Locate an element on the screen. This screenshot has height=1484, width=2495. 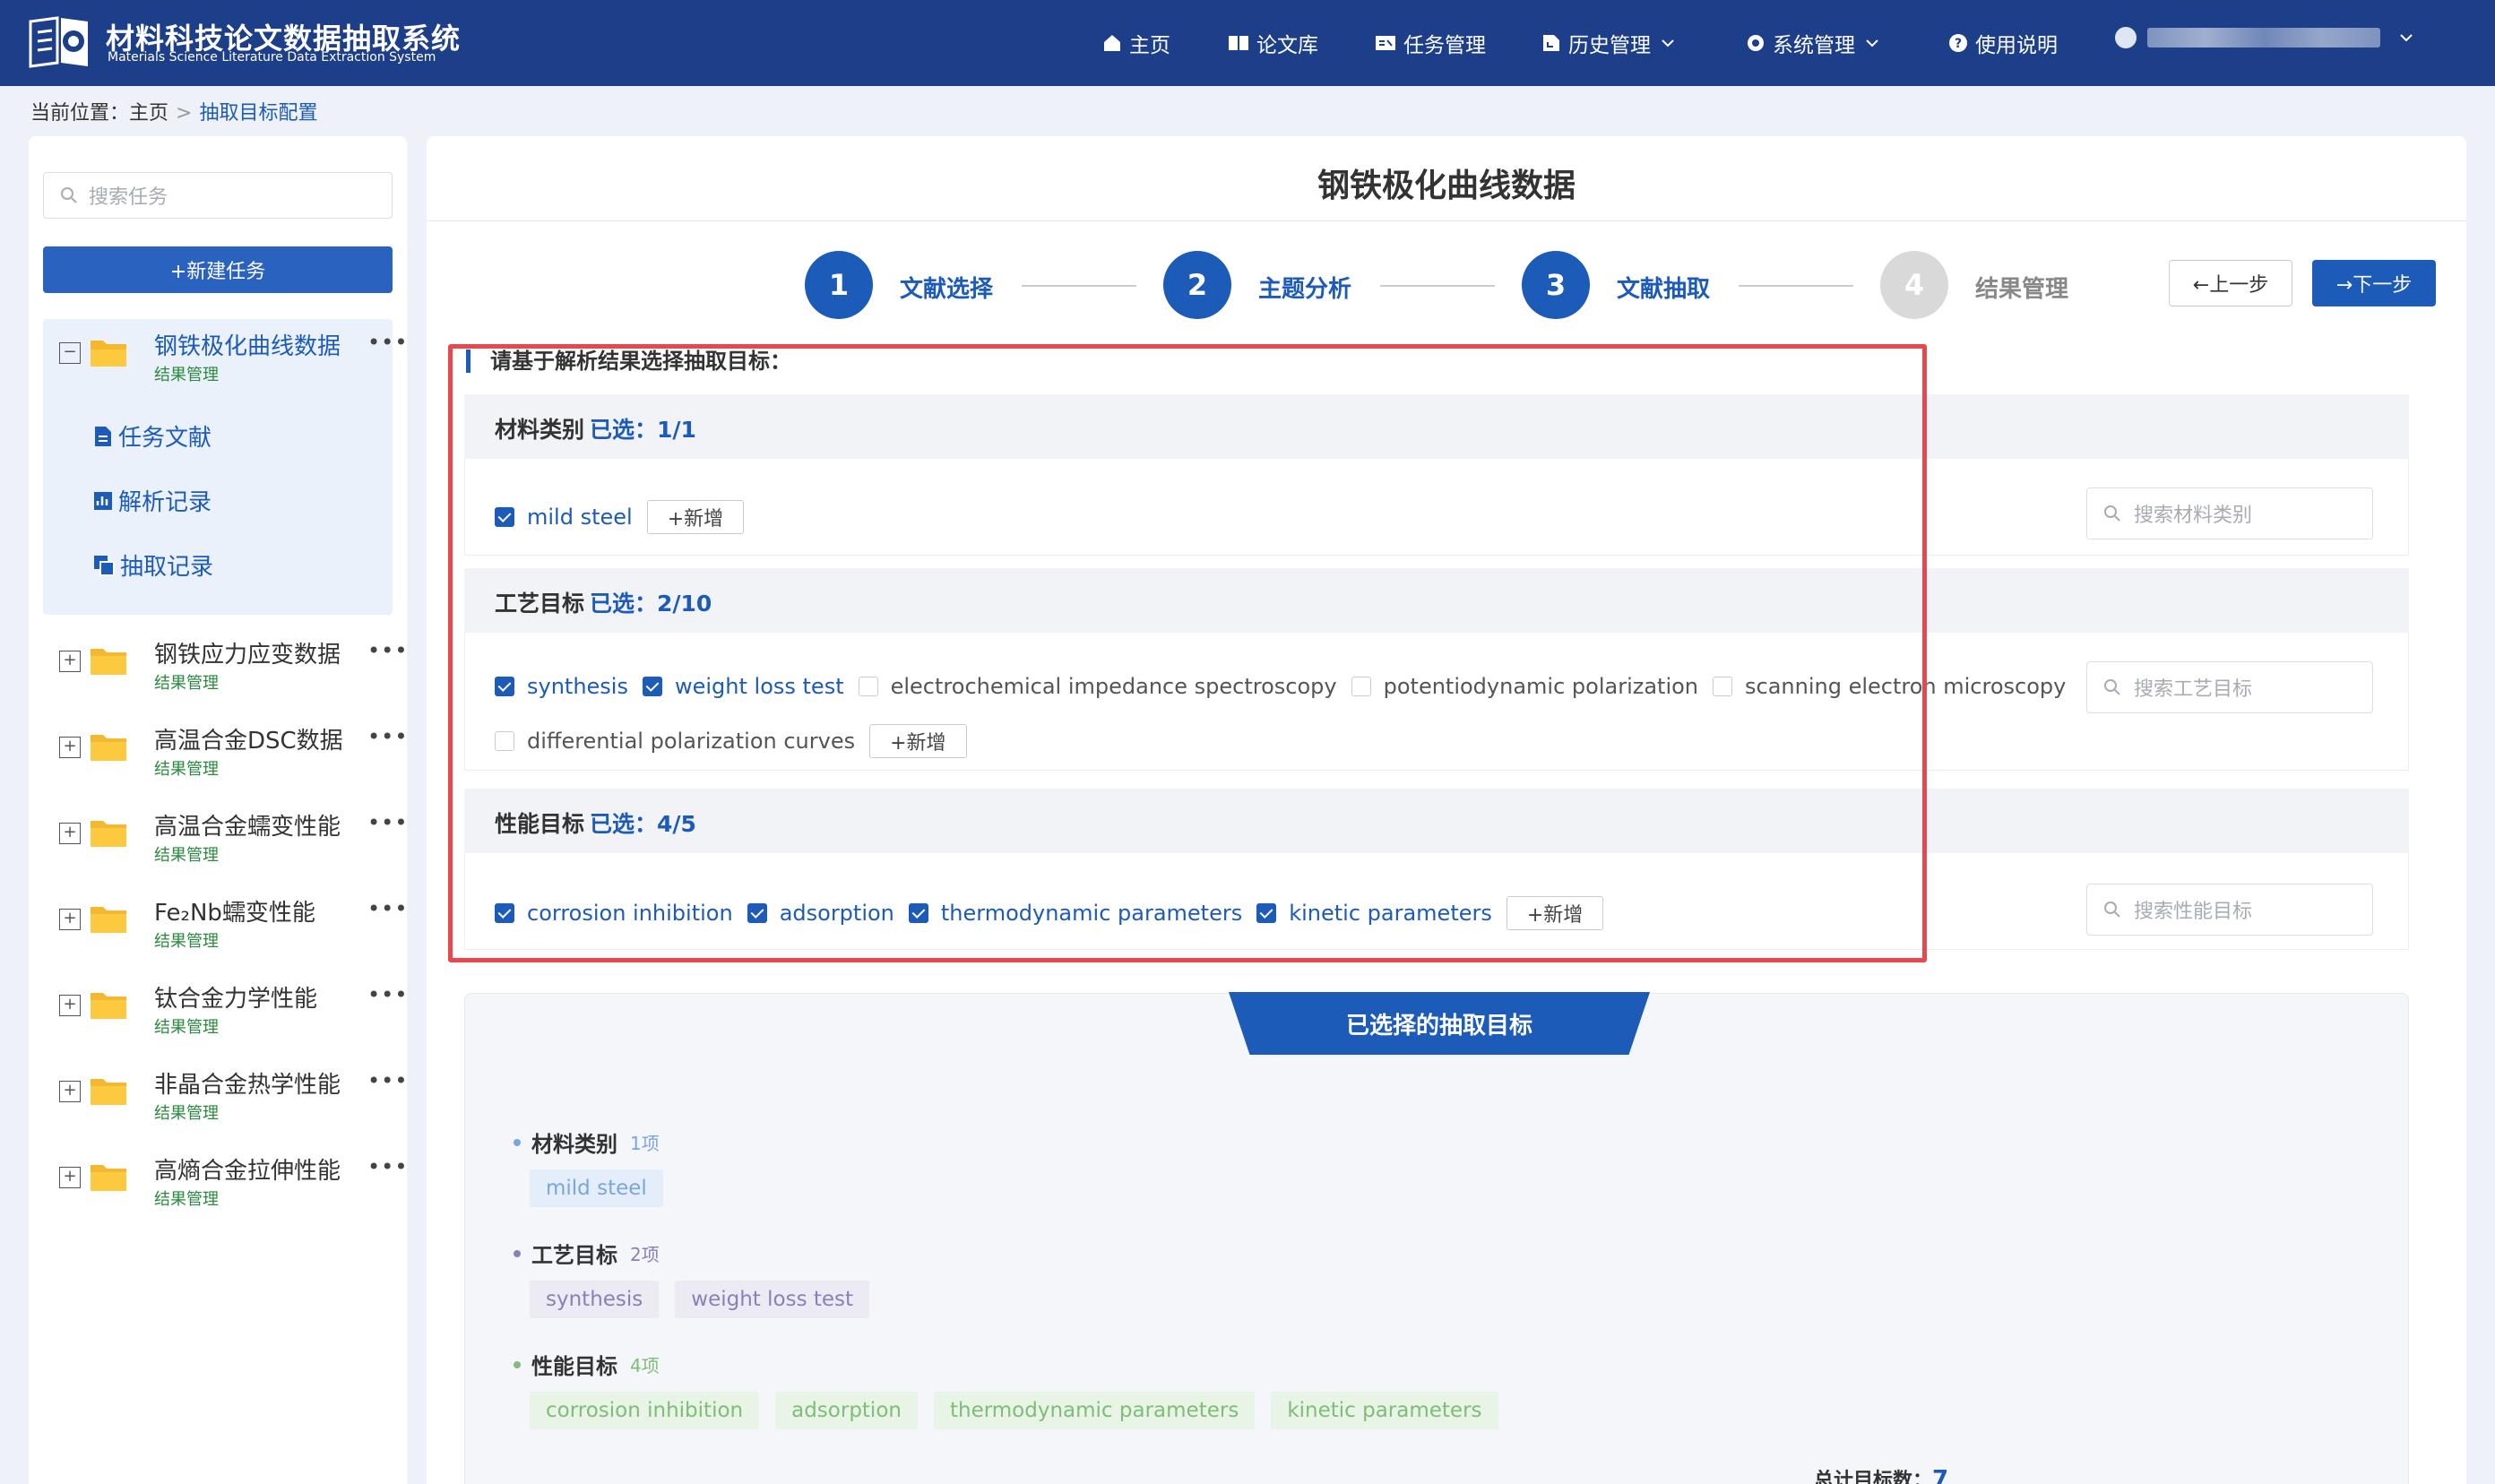
sub-item-label: 抽取记录 is located at coordinates (167, 567).